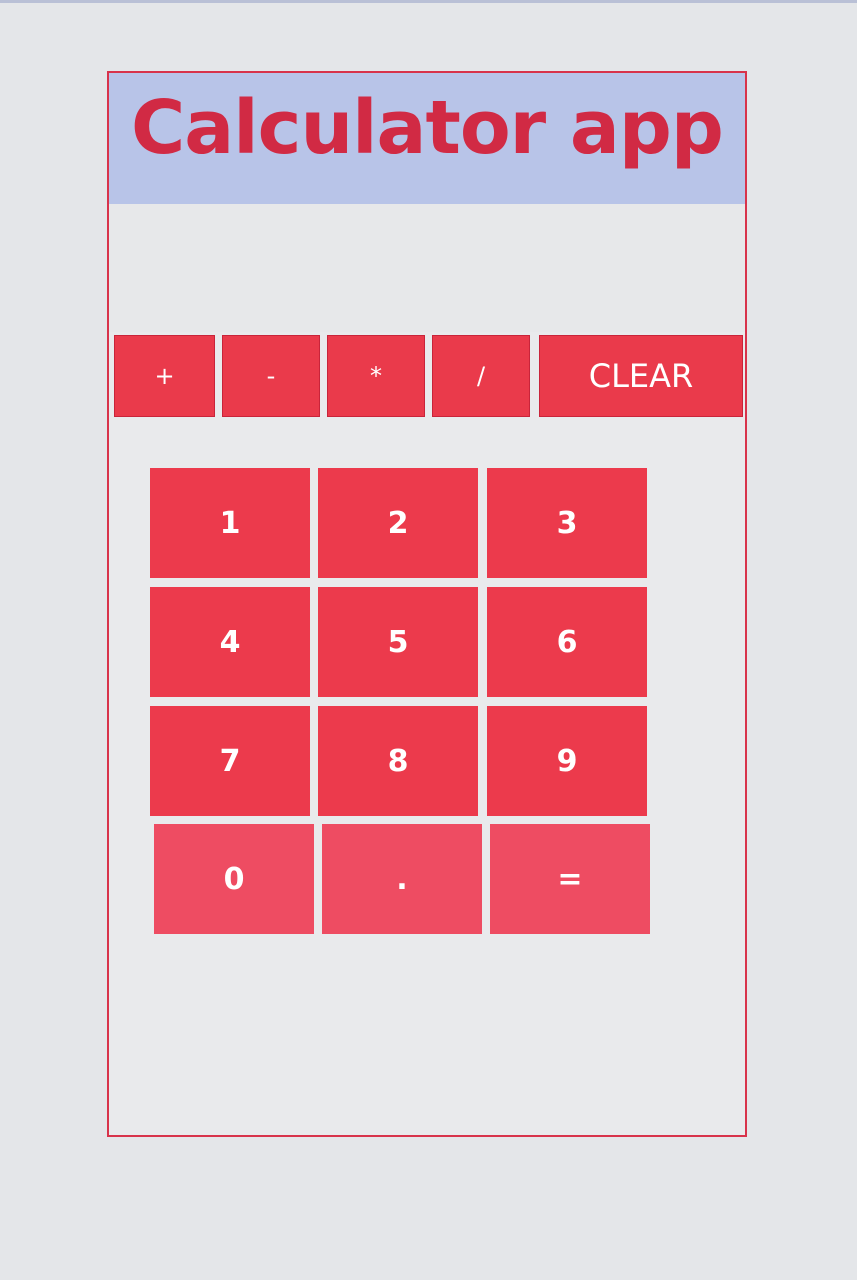  Describe the element at coordinates (271, 376) in the screenshot. I see `subtract-button: -` at that location.